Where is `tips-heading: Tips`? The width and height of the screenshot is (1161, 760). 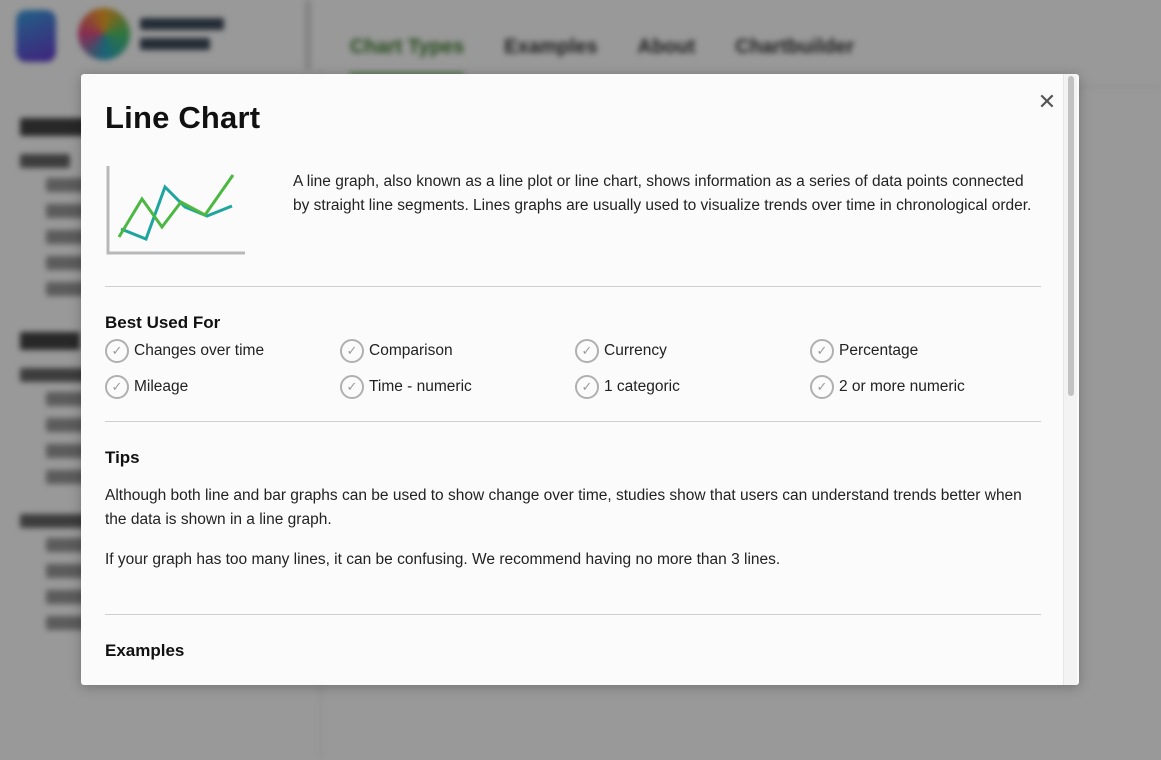
tips-heading: Tips is located at coordinates (122, 457).